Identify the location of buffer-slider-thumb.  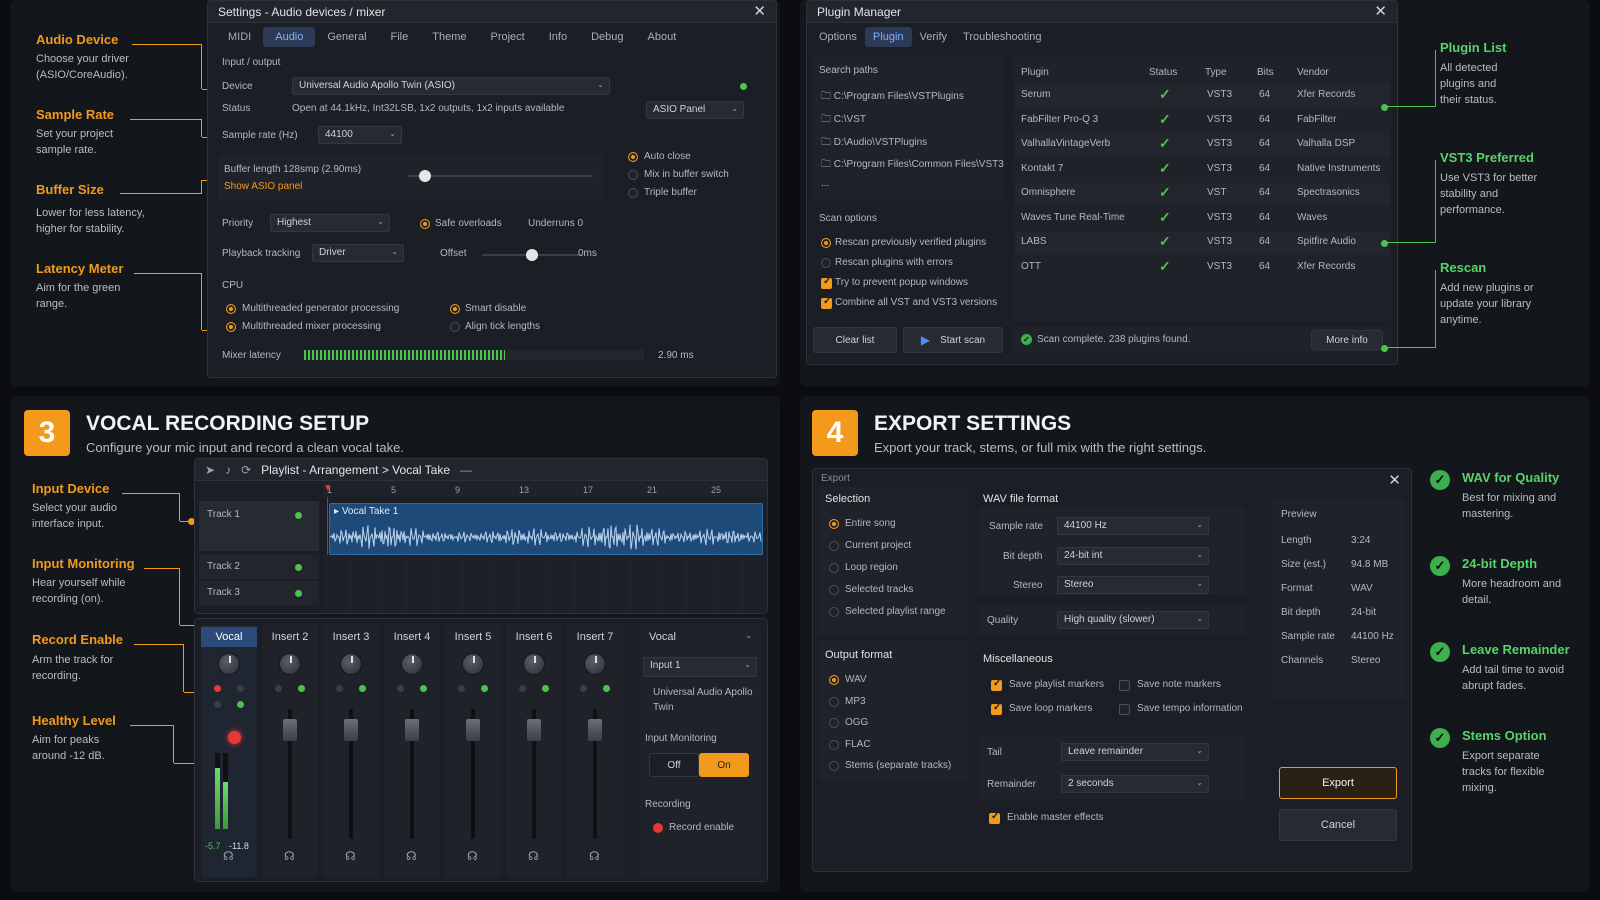
(424, 176).